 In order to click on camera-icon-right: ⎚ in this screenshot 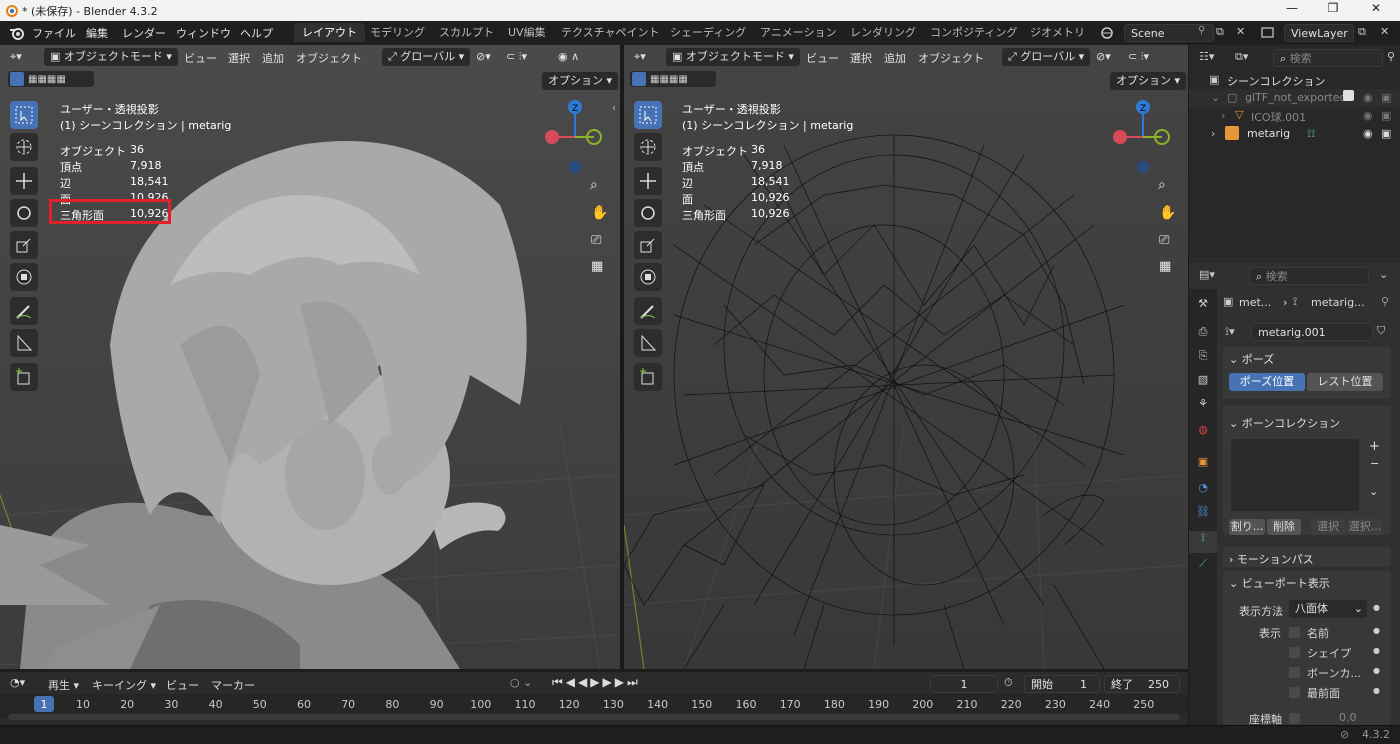, I will do `click(1164, 240)`.